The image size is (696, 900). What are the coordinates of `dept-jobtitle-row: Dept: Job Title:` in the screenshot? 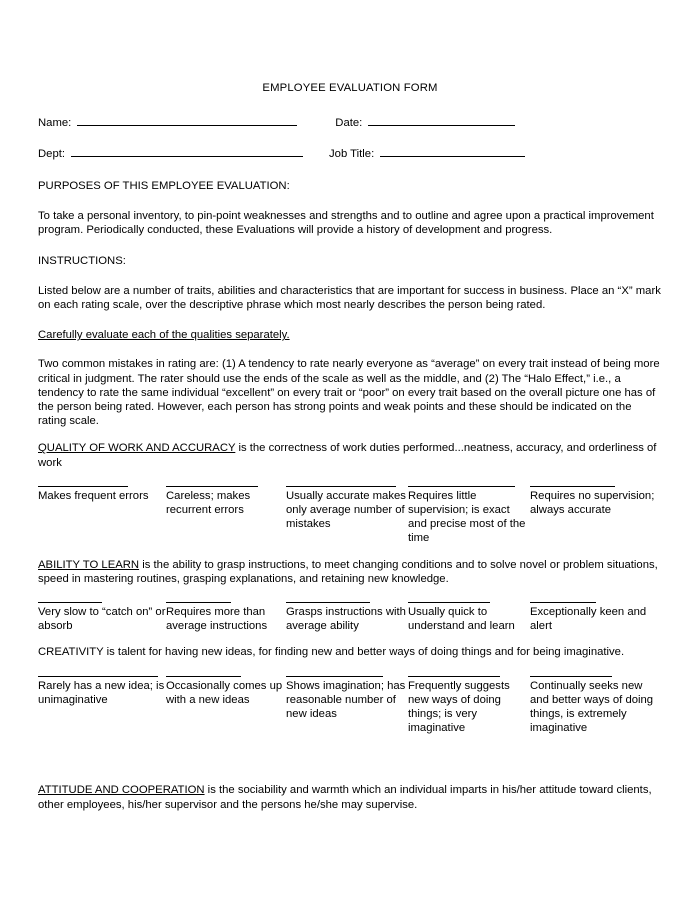 It's located at (350, 153).